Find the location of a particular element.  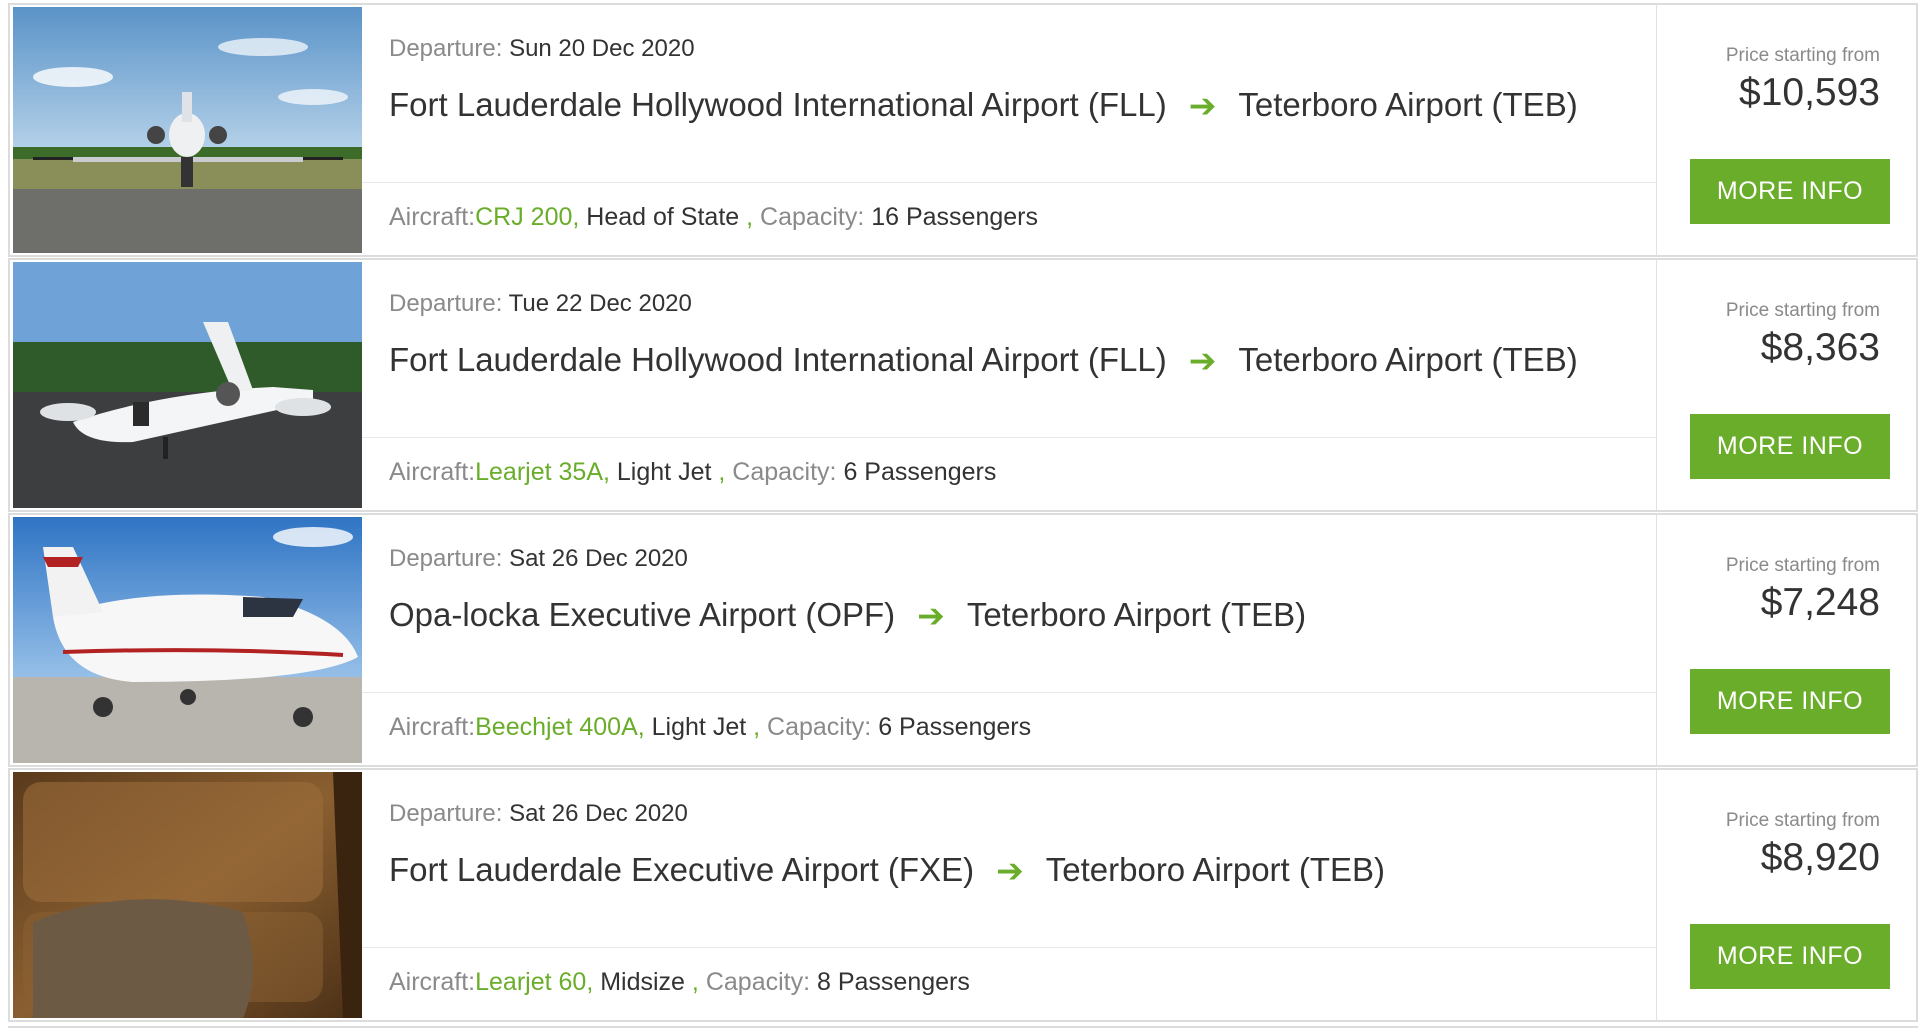

price-panel: Price starting from $8,920 MORE INFO is located at coordinates (1787, 895).